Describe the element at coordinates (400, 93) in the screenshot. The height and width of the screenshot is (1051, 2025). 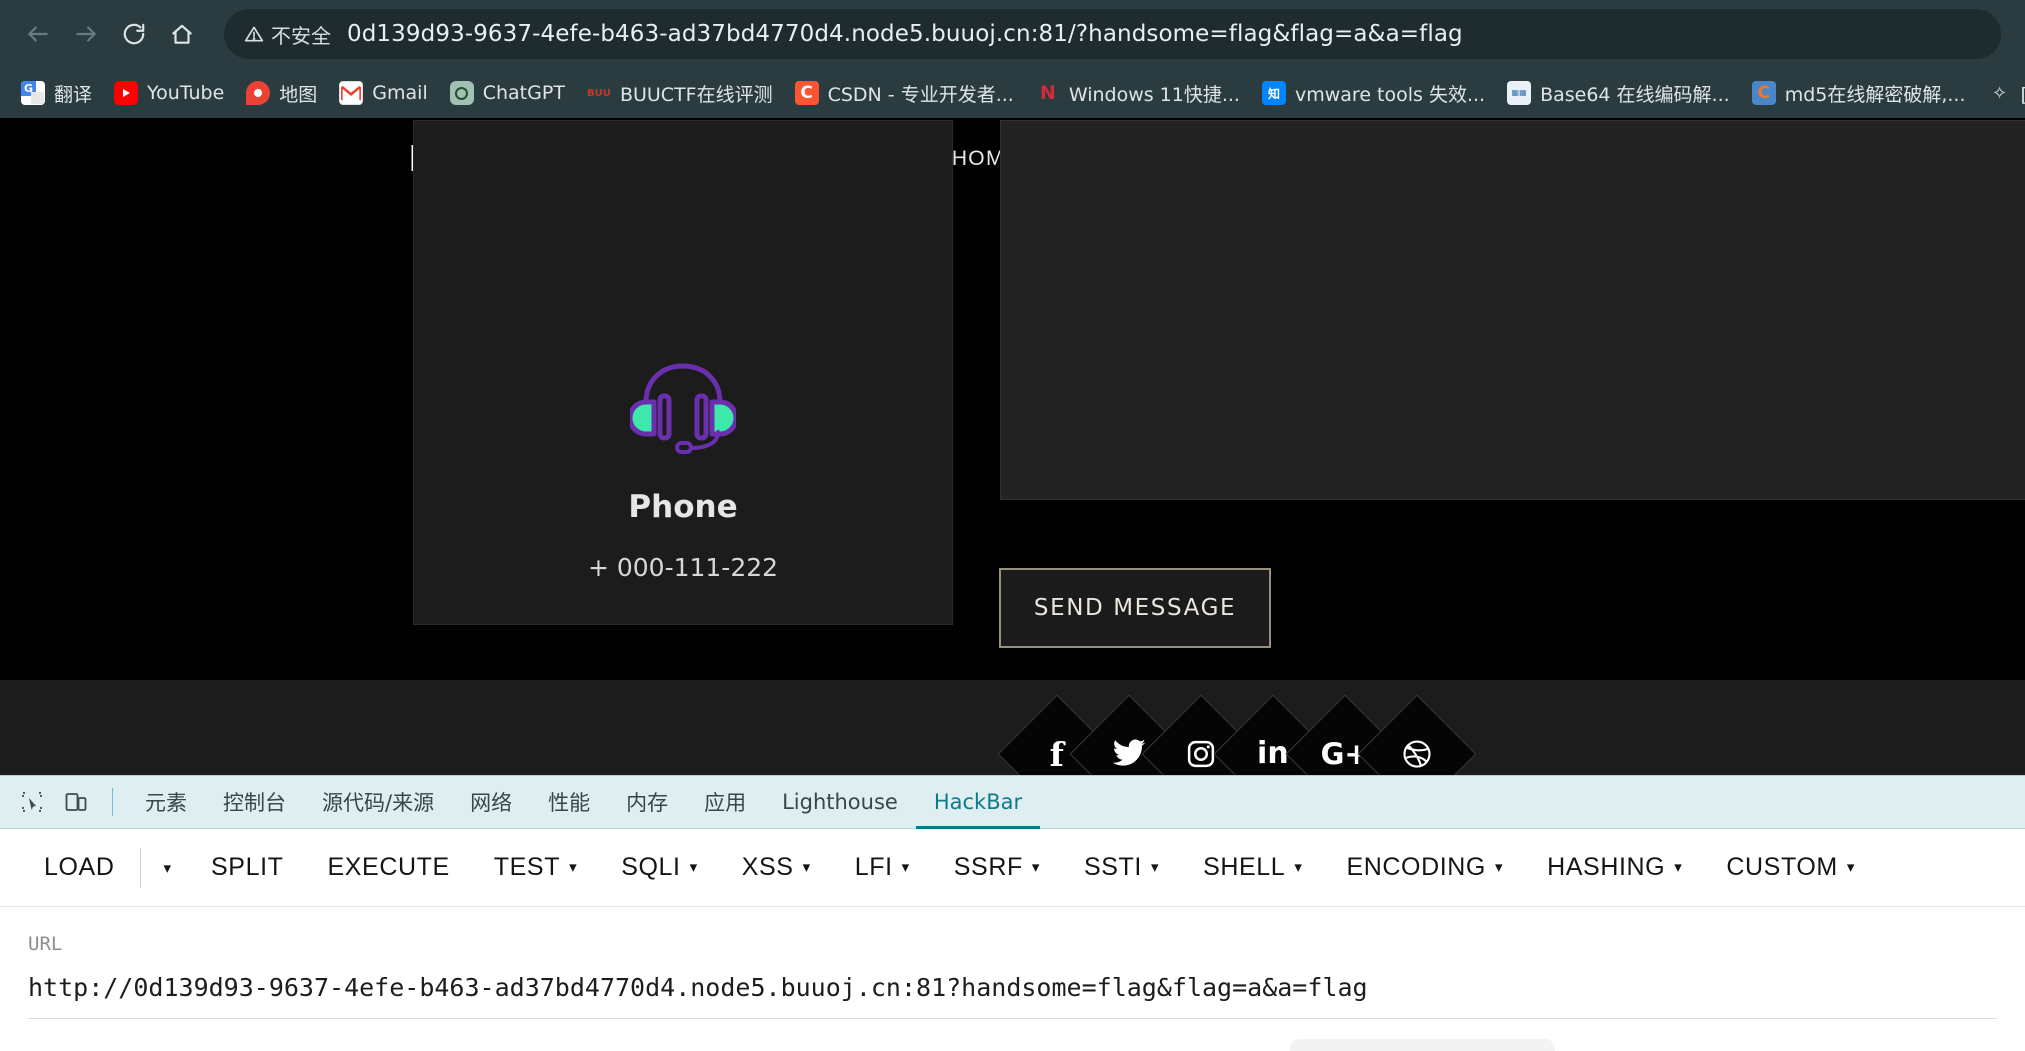
I see `bookmark-label: Gmail` at that location.